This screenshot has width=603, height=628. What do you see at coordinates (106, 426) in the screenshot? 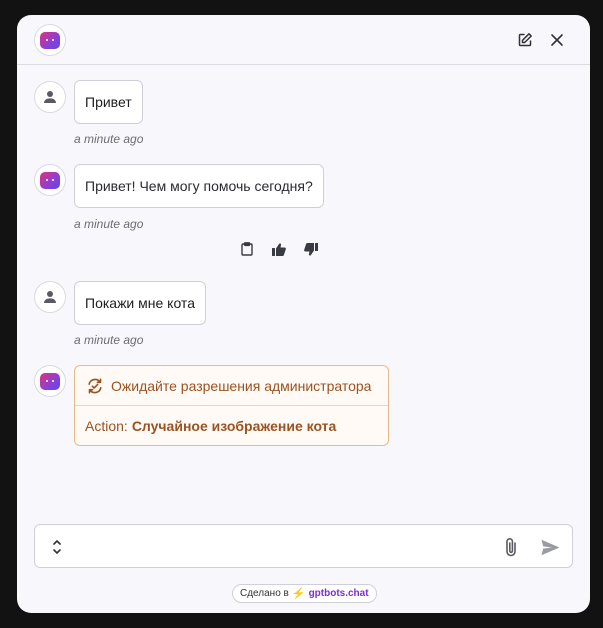
I see `action-label: Action:` at bounding box center [106, 426].